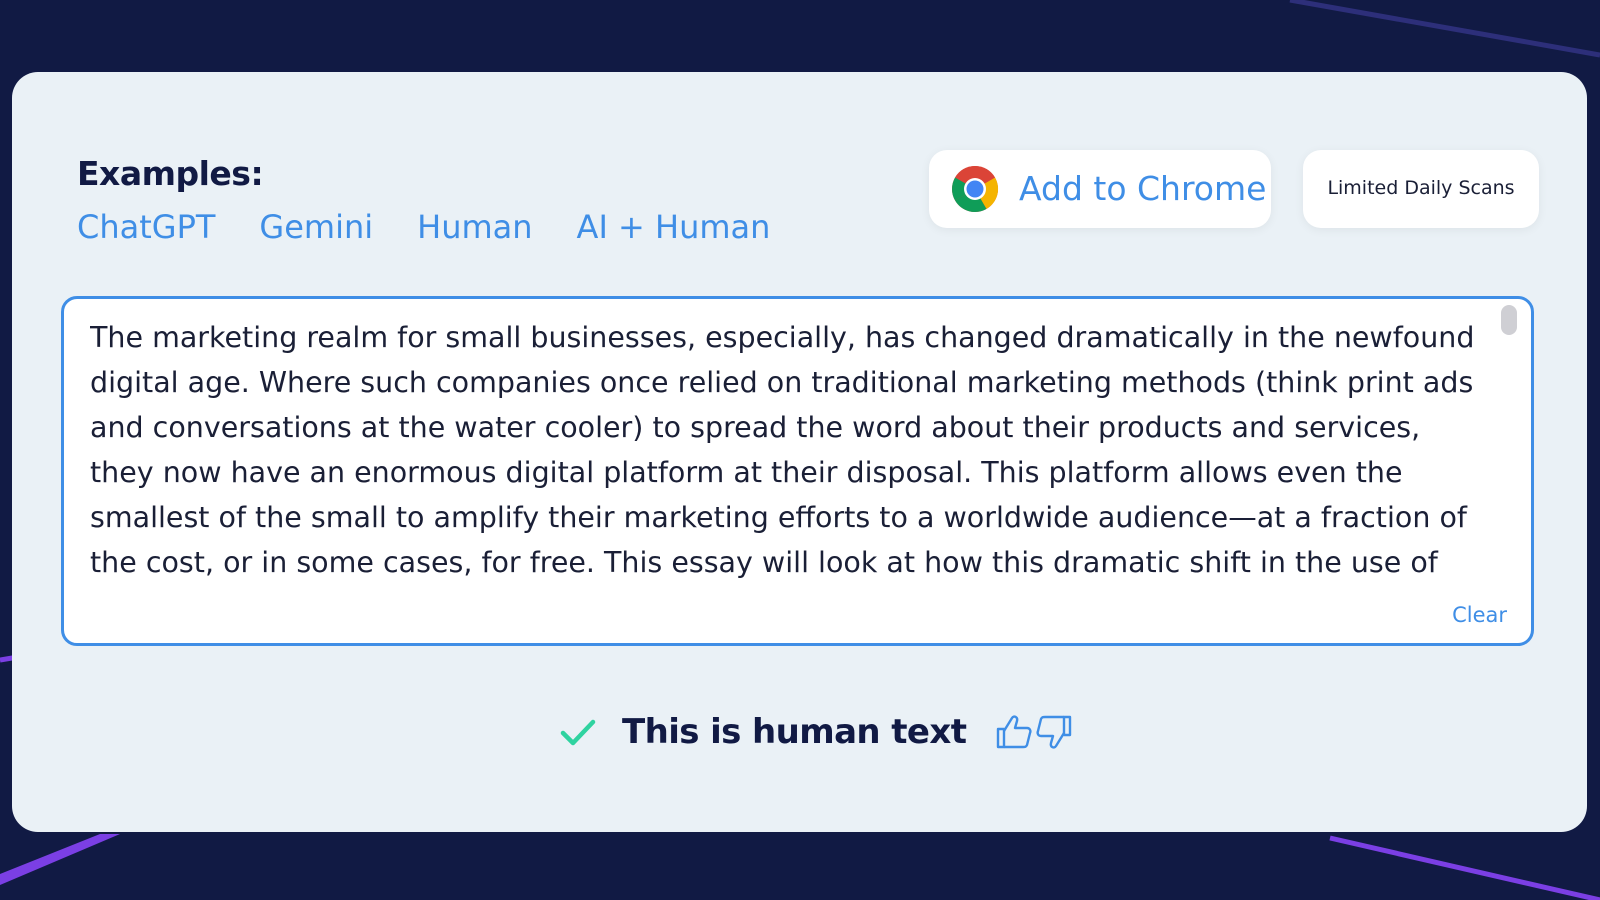 This screenshot has height=900, width=1600. I want to click on thumbs-down-icon, so click(1054, 732).